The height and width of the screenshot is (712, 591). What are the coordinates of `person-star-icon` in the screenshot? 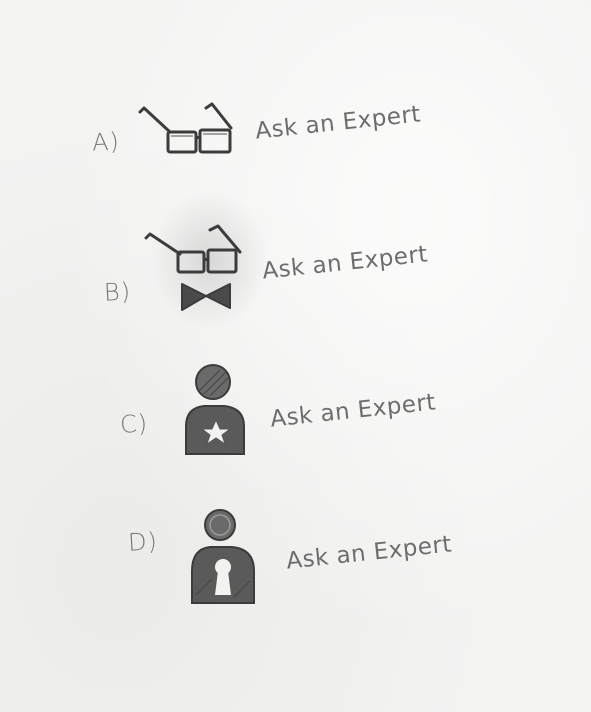 It's located at (215, 409).